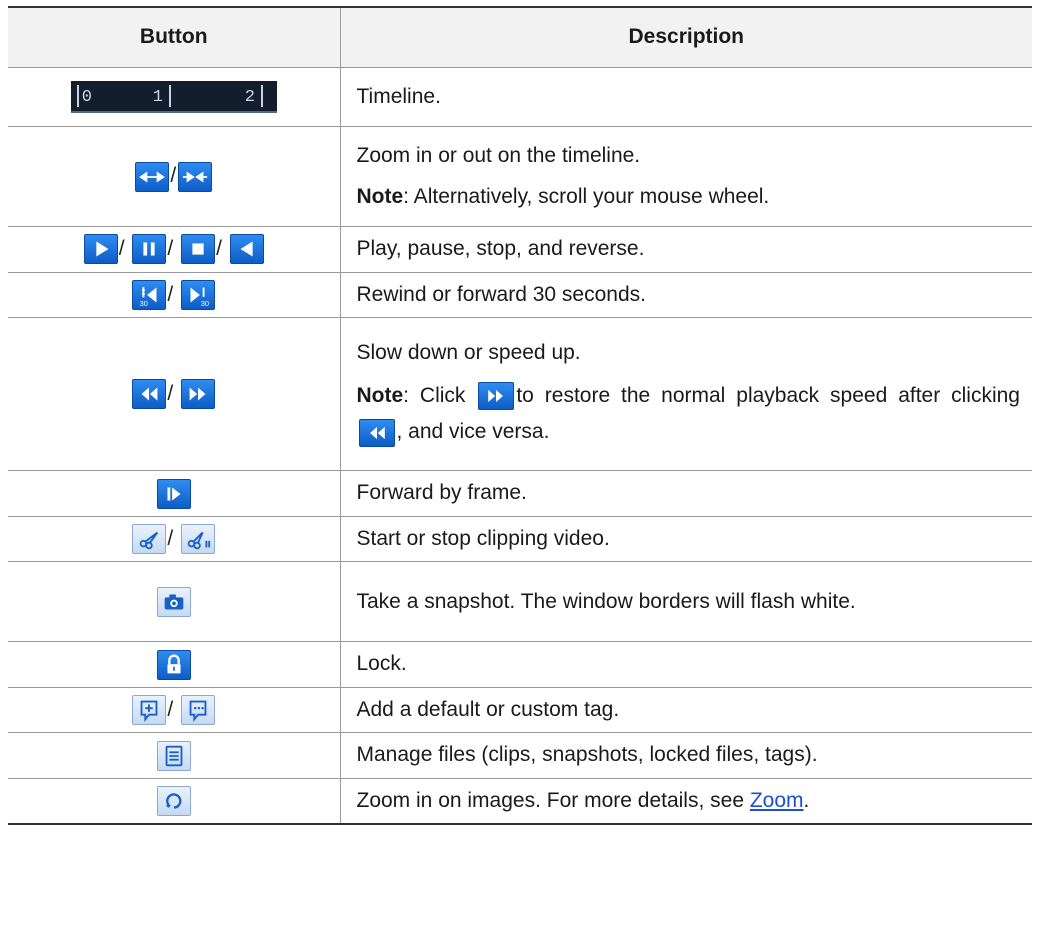 The image size is (1047, 930). I want to click on lock-icon, so click(173, 664).